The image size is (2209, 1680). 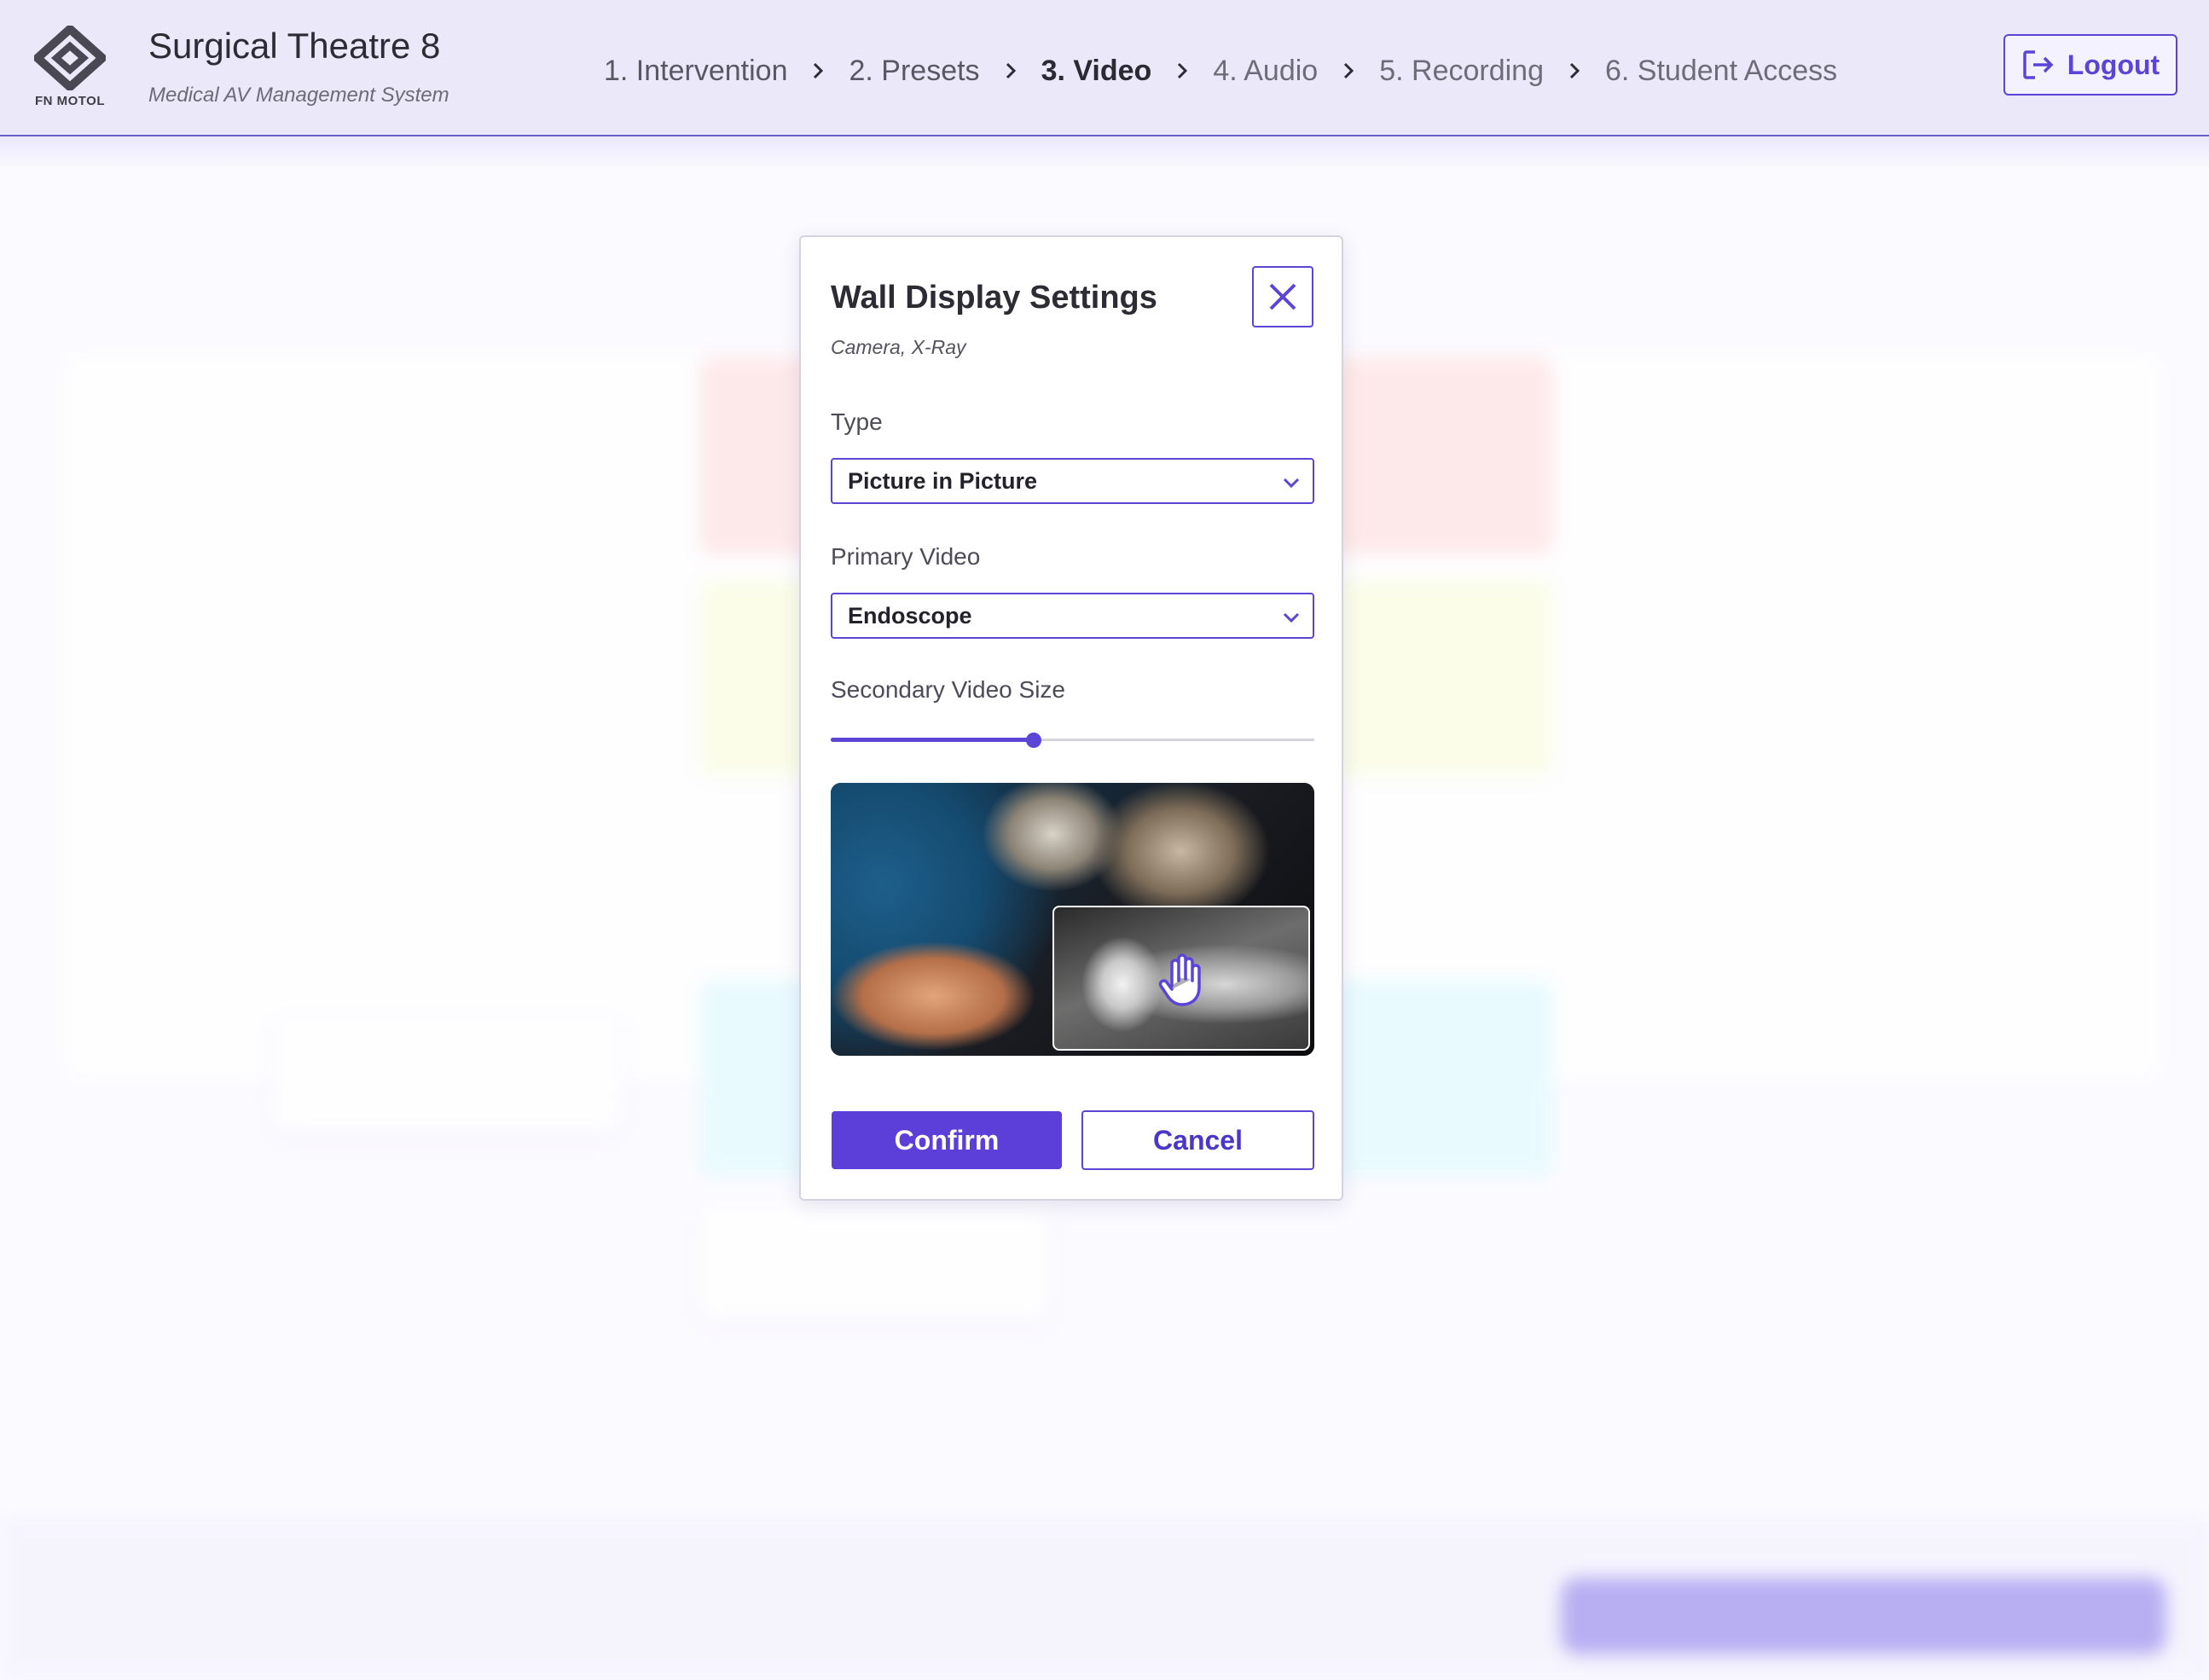 I want to click on step-audio: 4. Audio, so click(x=1265, y=71).